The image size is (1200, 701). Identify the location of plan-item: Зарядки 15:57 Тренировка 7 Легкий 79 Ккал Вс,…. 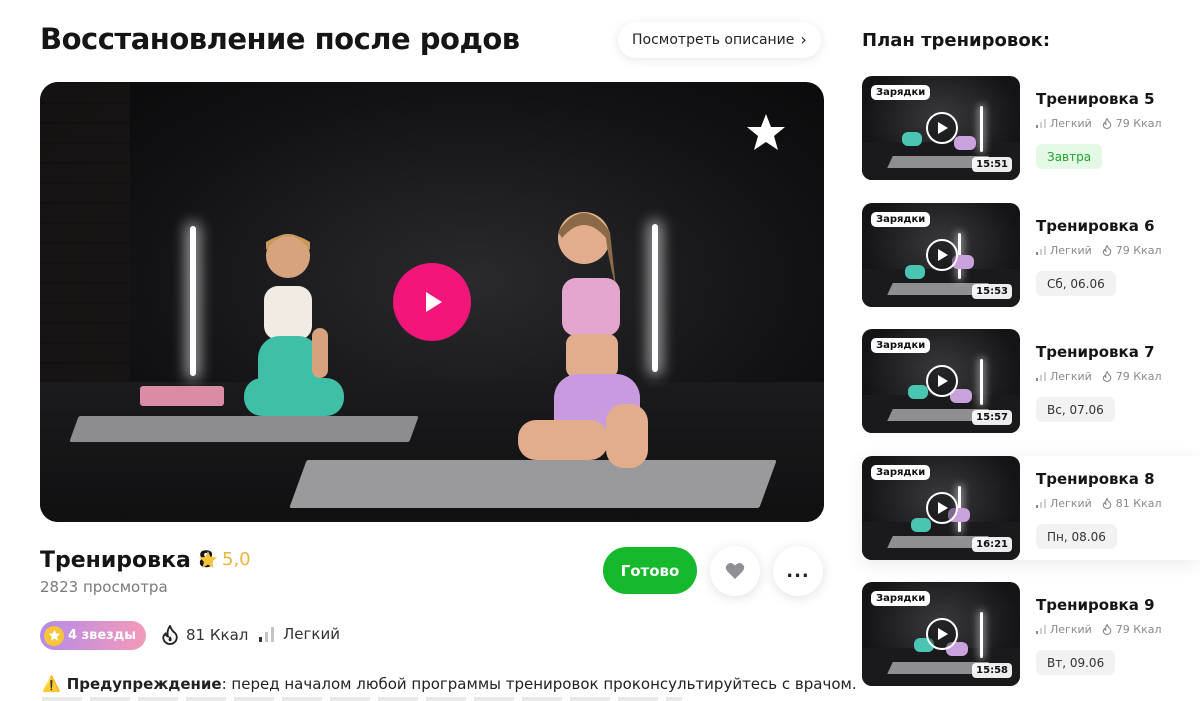
(1031, 381).